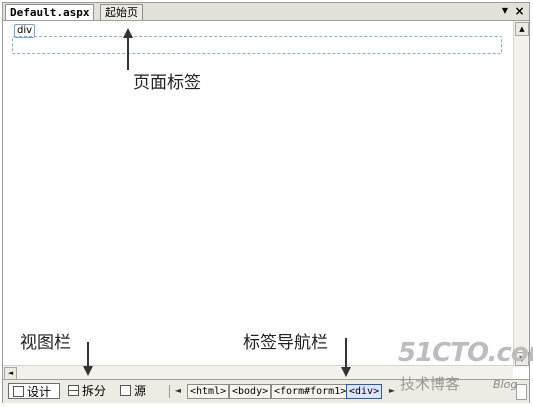 This screenshot has height=407, width=533. Describe the element at coordinates (430, 384) in the screenshot. I see `watermark-subtitle: 技术博客` at that location.